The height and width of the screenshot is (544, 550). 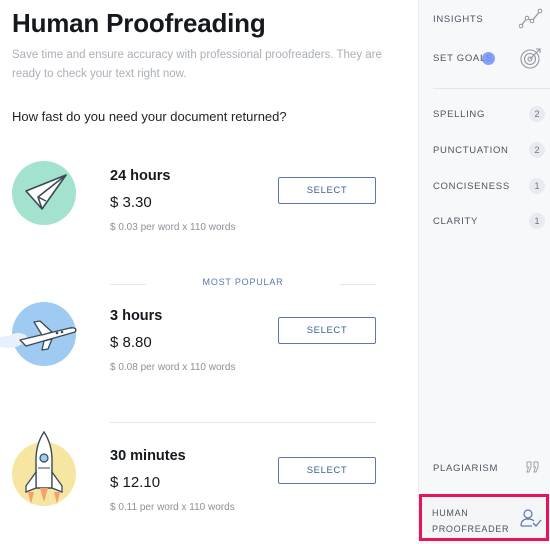 What do you see at coordinates (491, 88) in the screenshot?
I see `sidebar-divider` at bounding box center [491, 88].